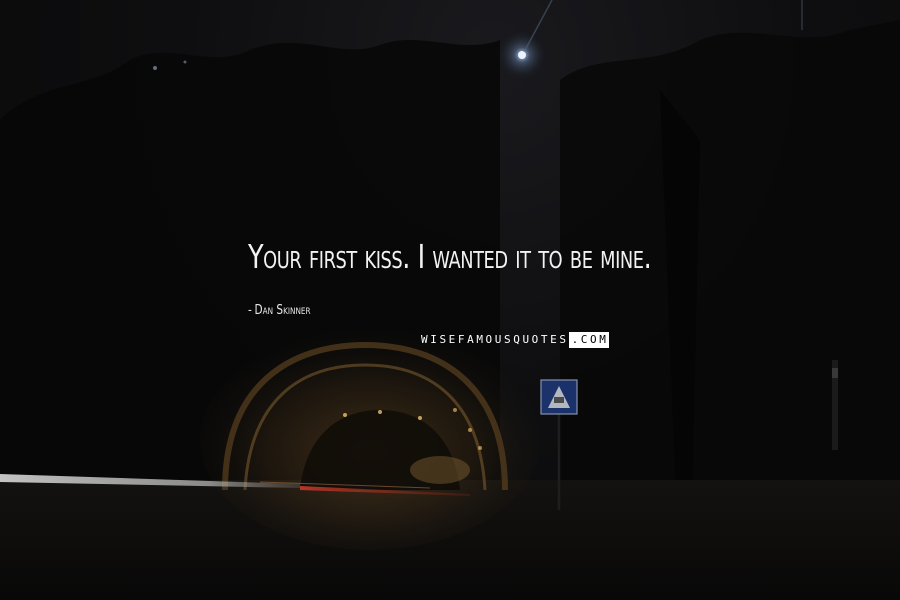  What do you see at coordinates (835, 405) in the screenshot?
I see `roadside-post` at bounding box center [835, 405].